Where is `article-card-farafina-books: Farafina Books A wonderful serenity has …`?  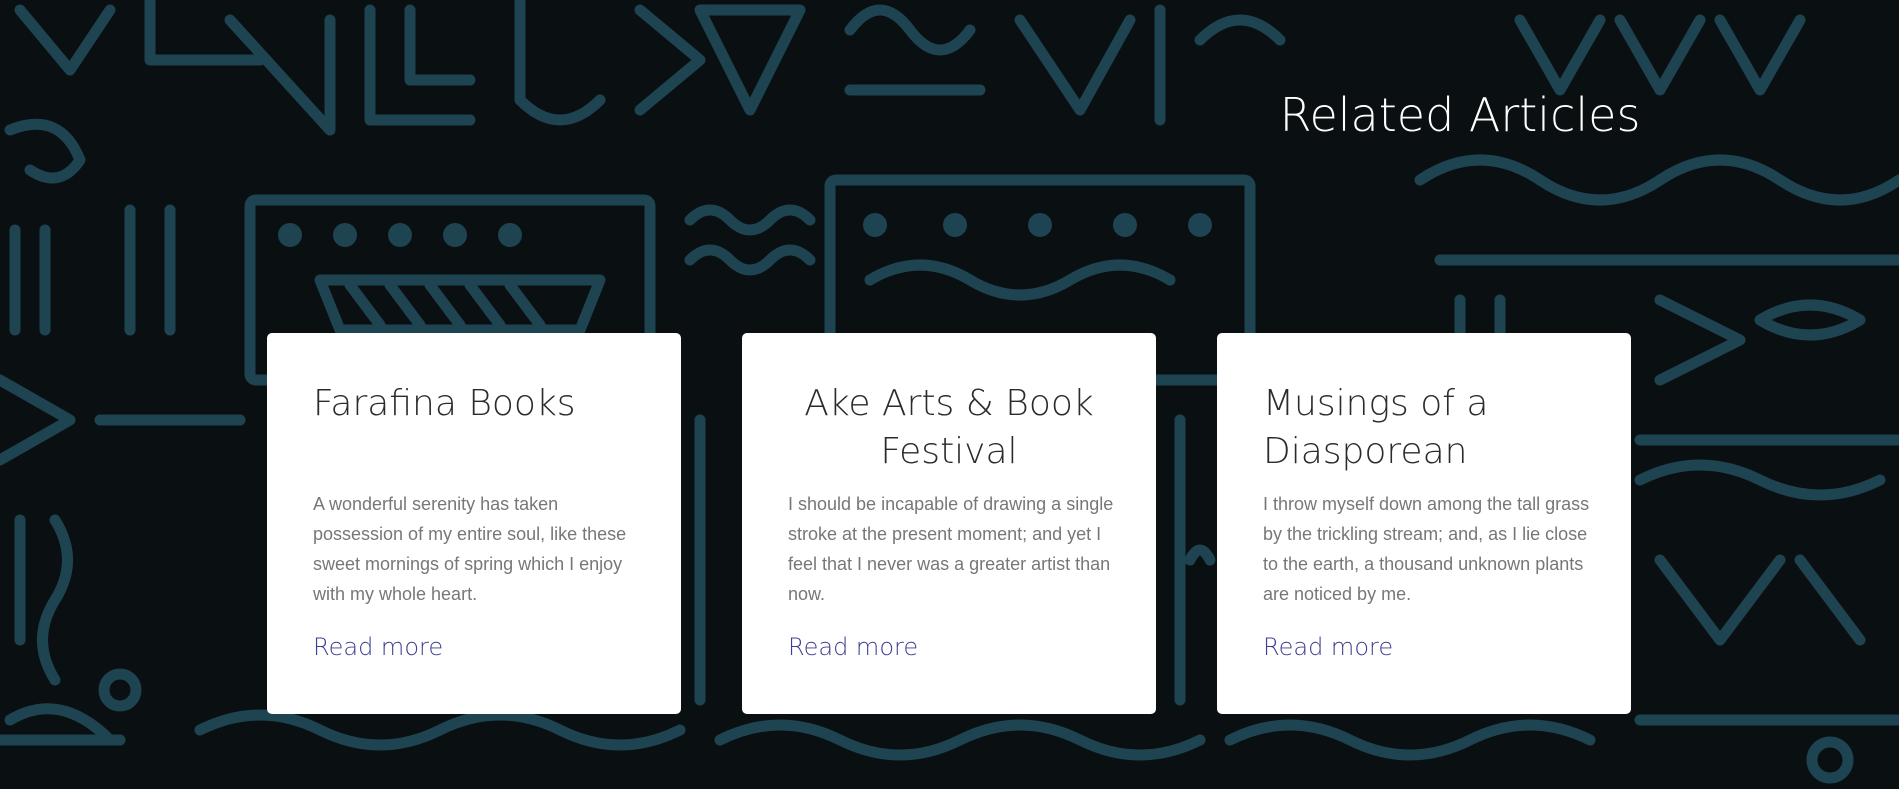 article-card-farafina-books: Farafina Books A wonderful serenity has … is located at coordinates (474, 523).